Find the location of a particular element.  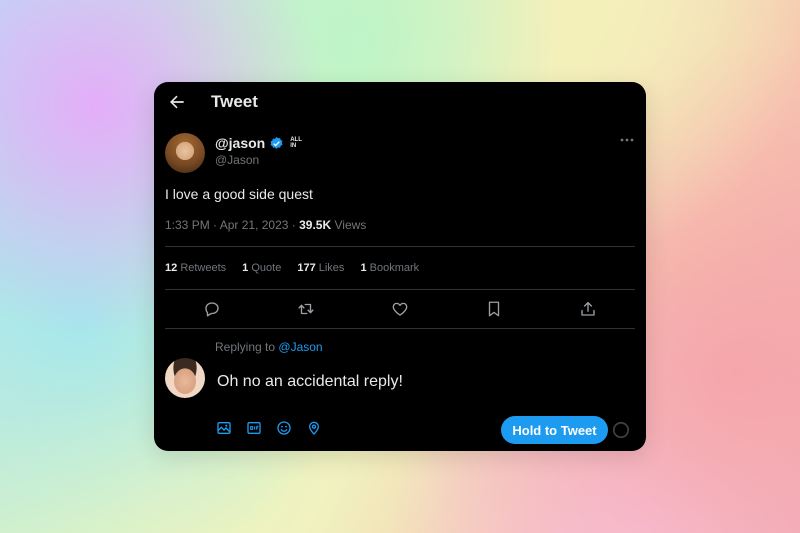

tweet-stats: 12 Retweets 1 Quote 177 Likes 1 Bookmark is located at coordinates (292, 268).